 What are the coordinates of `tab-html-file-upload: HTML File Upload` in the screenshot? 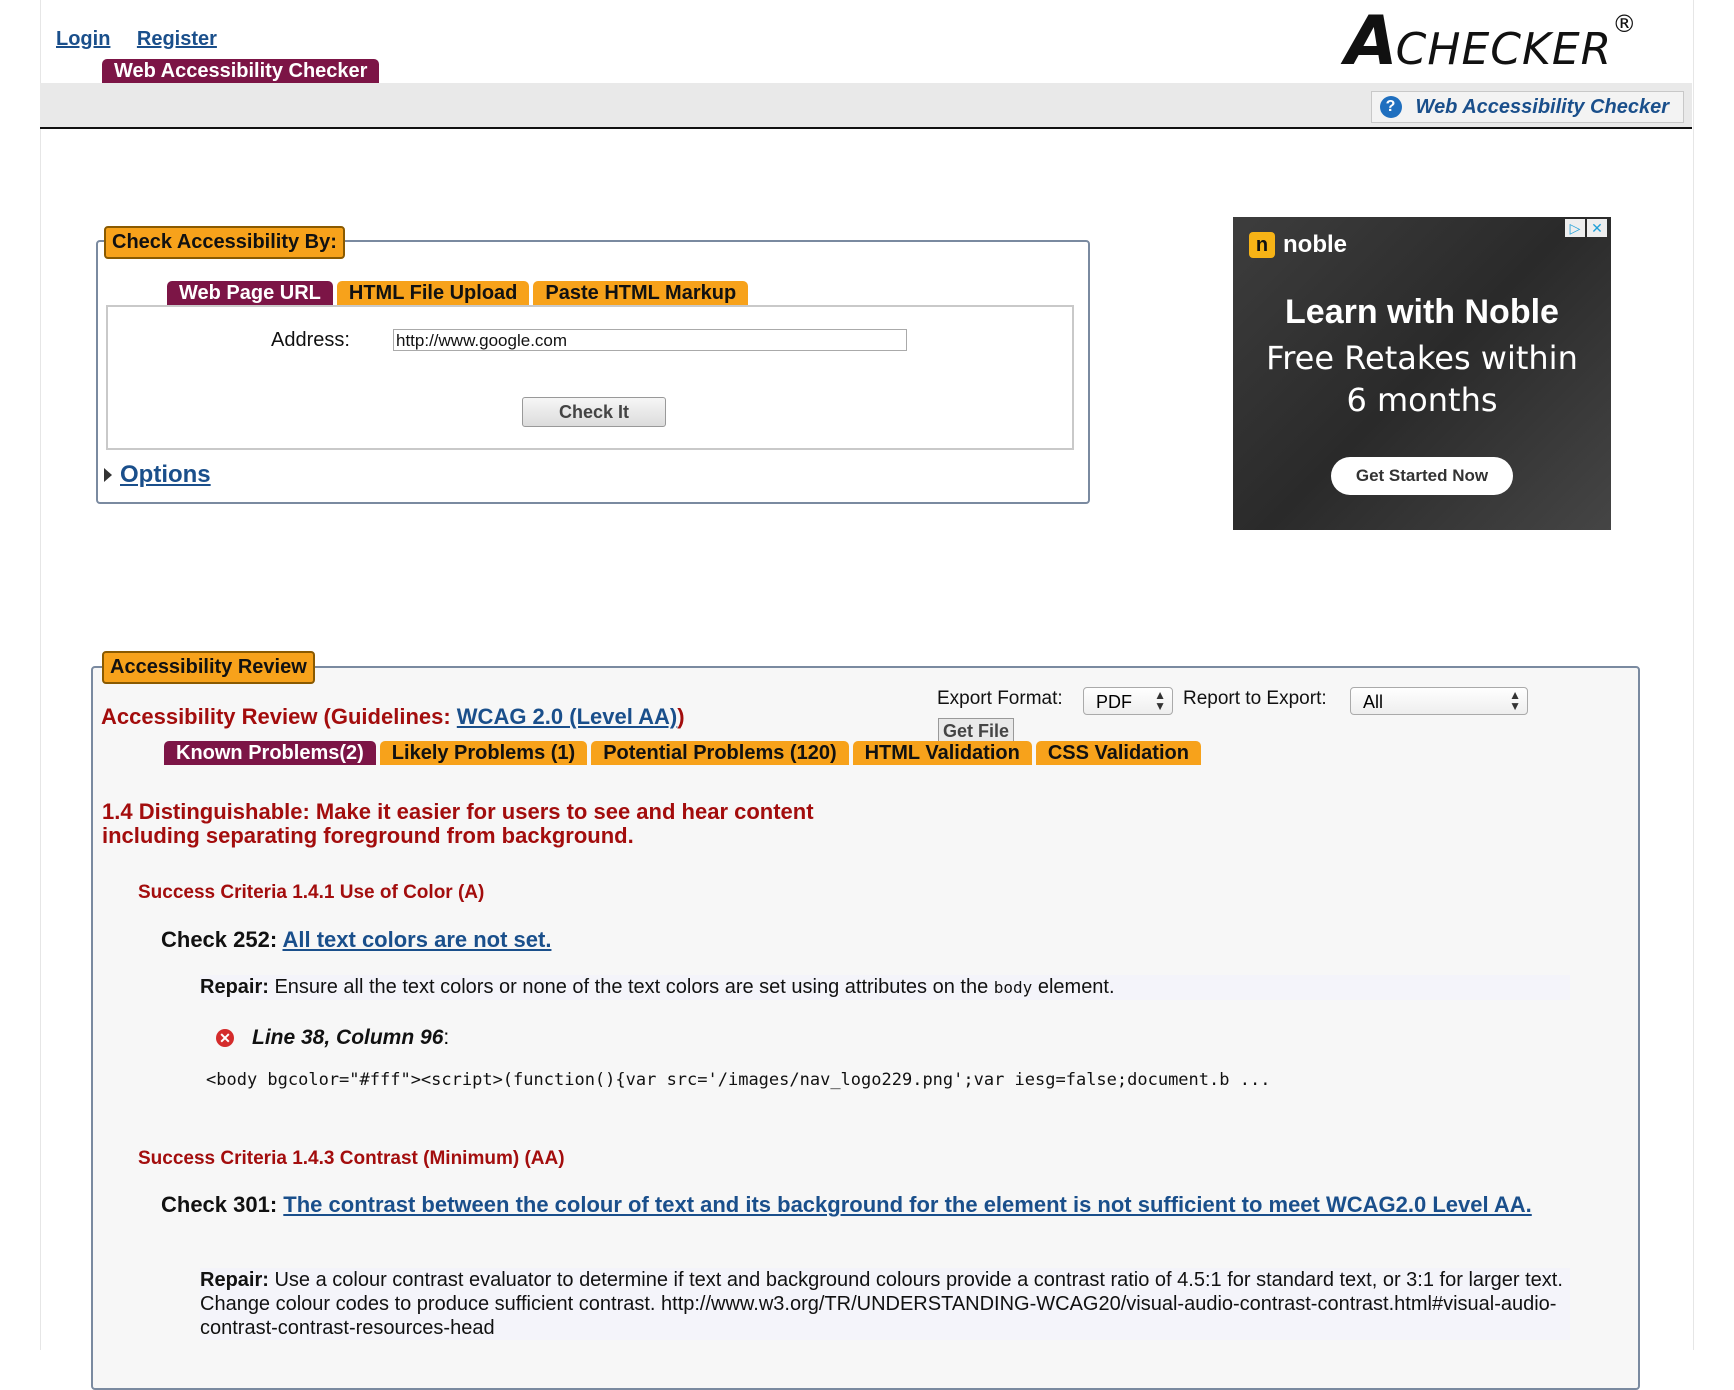 It's located at (433, 293).